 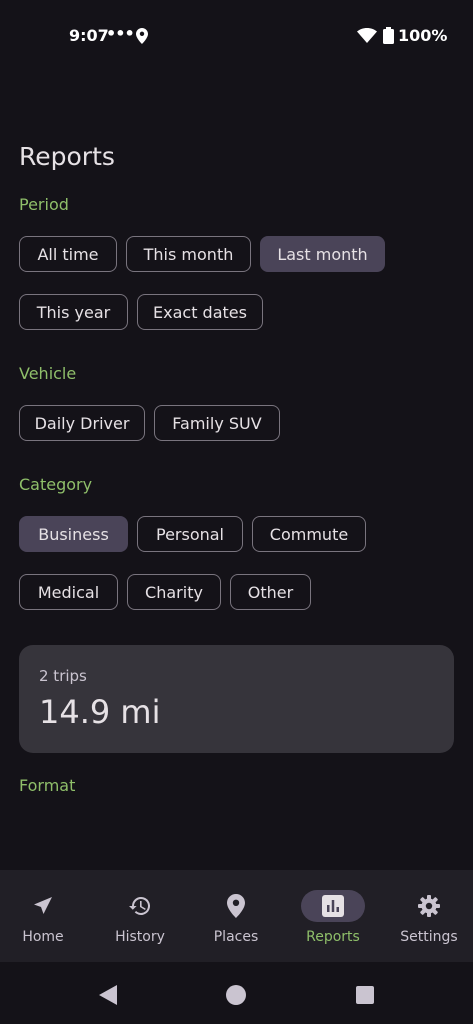 I want to click on bottom-navigation: Home History Places Reports Settings, so click(x=236, y=916).